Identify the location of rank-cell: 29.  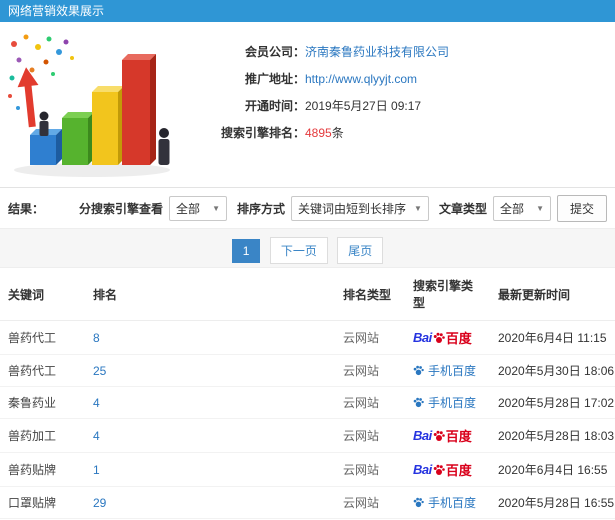
(210, 502).